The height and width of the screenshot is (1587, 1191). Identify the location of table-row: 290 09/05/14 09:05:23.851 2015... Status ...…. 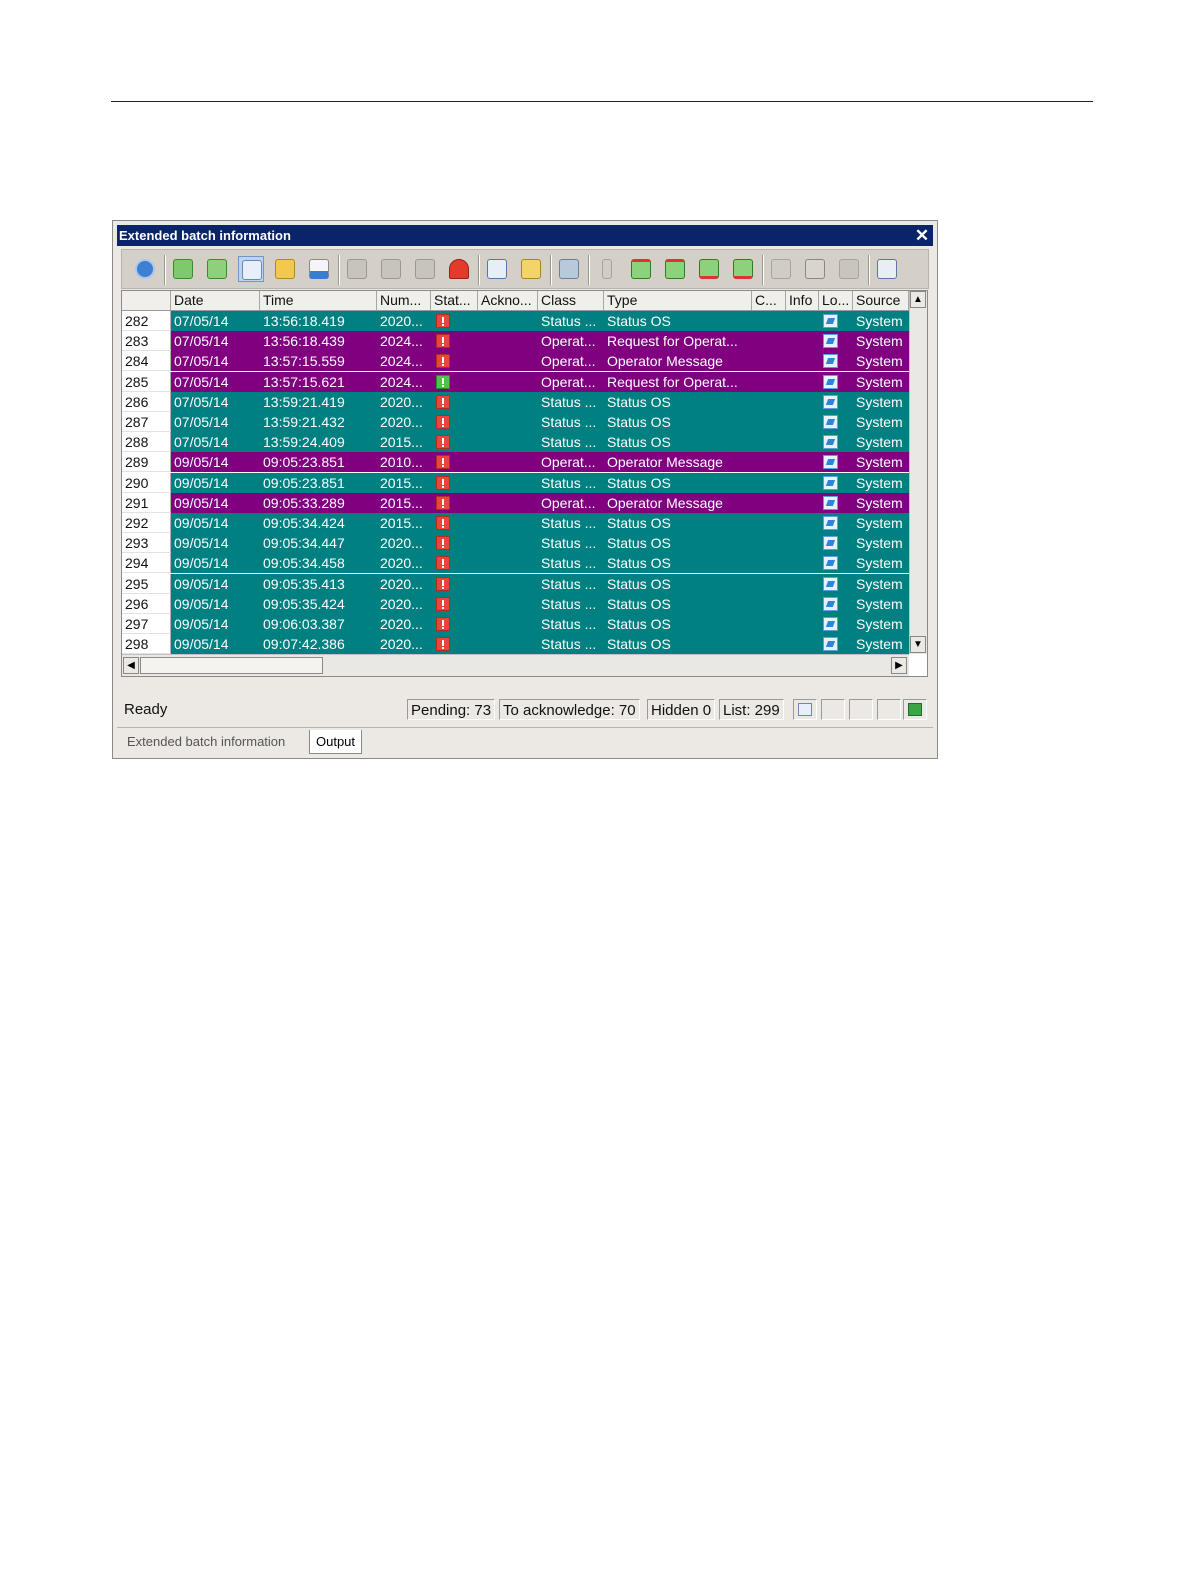
(515, 482).